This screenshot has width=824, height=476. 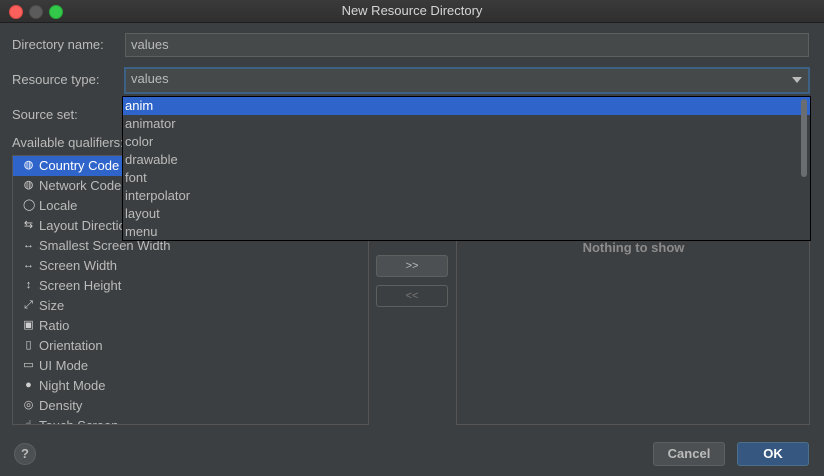 What do you see at coordinates (412, 266) in the screenshot?
I see `add-qualifier-button: >>` at bounding box center [412, 266].